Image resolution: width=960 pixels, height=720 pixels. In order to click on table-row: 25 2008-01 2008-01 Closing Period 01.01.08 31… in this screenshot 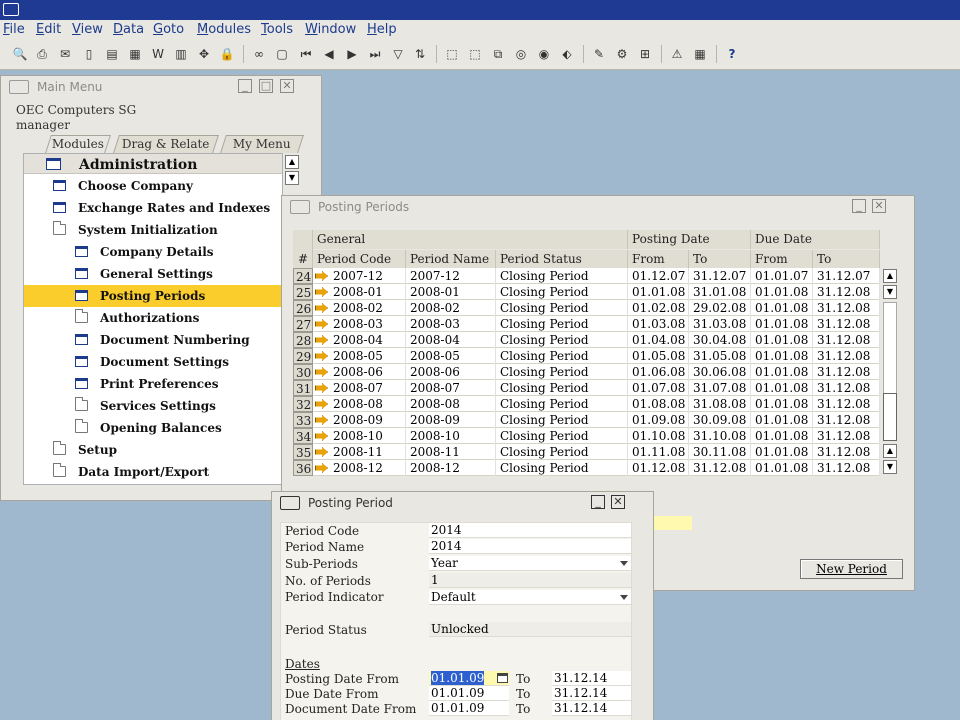, I will do `click(586, 292)`.